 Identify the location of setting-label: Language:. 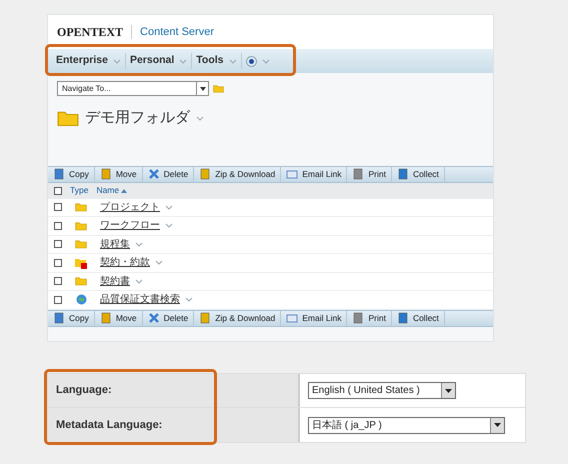
(174, 390).